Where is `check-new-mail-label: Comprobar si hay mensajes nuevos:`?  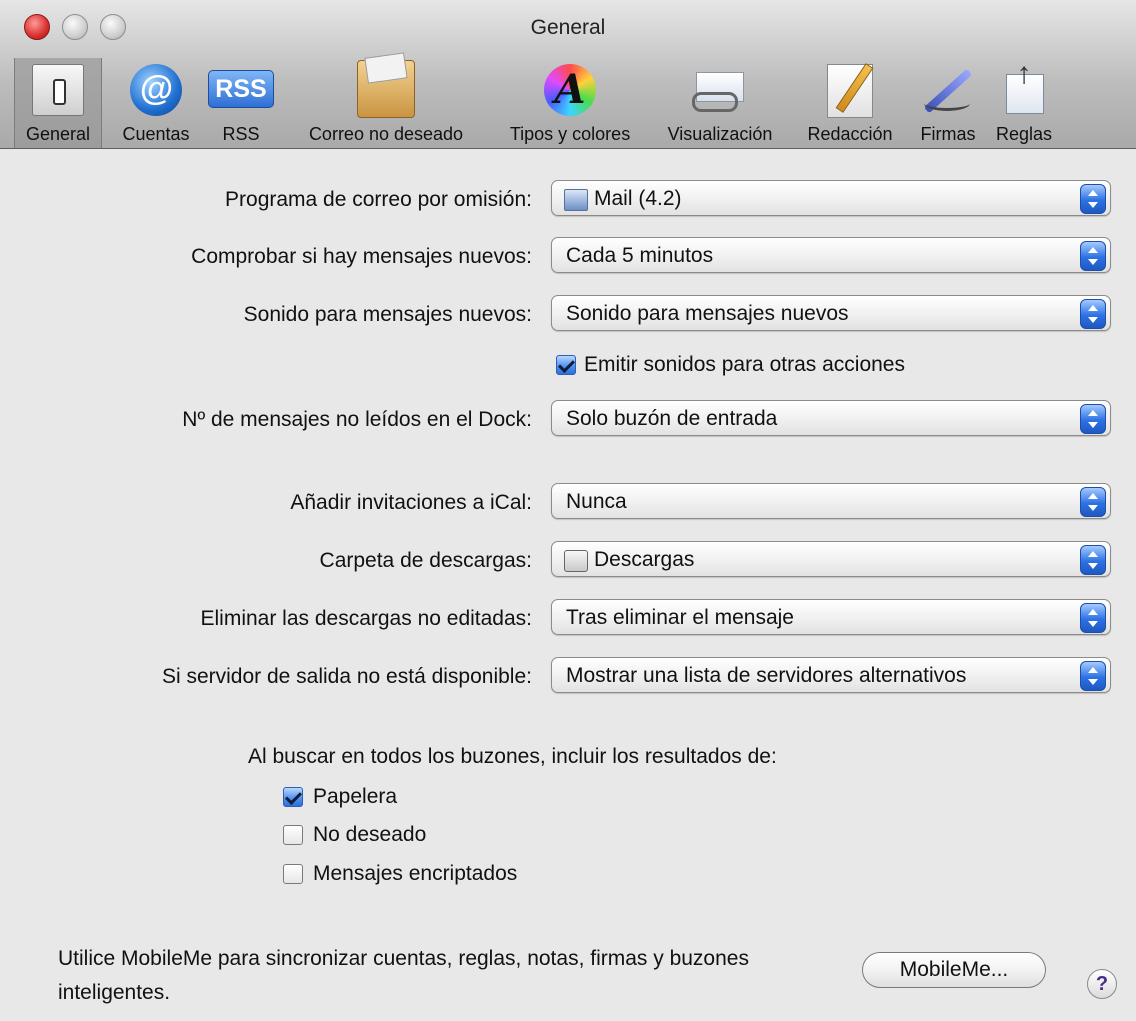
check-new-mail-label: Comprobar si hay mensajes nuevos: is located at coordinates (361, 256).